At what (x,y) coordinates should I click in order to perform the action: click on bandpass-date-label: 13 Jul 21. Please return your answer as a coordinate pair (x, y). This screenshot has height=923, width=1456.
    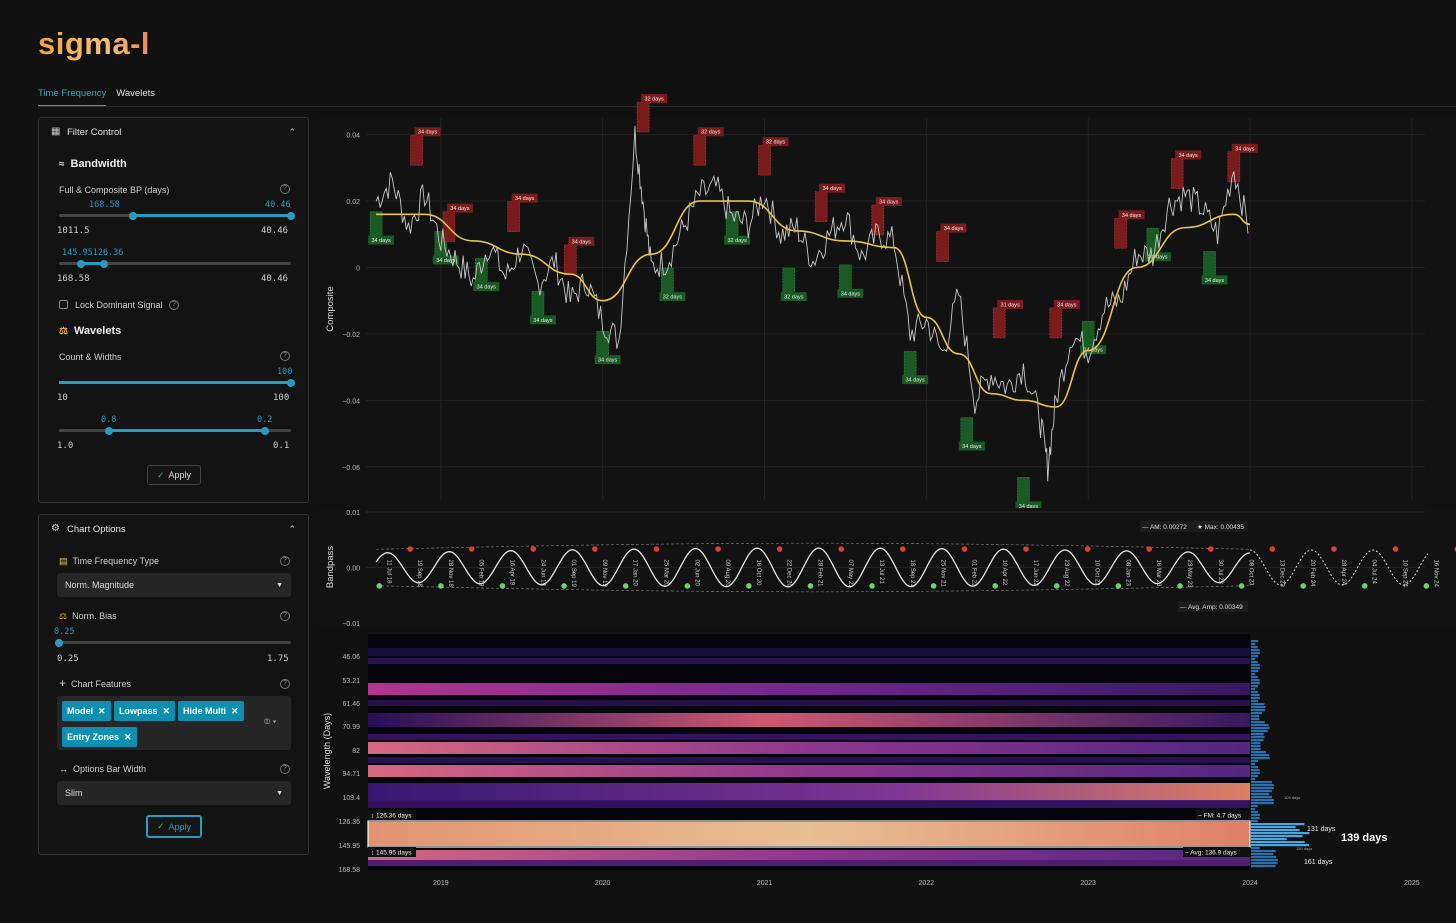
    Looking at the image, I should click on (881, 572).